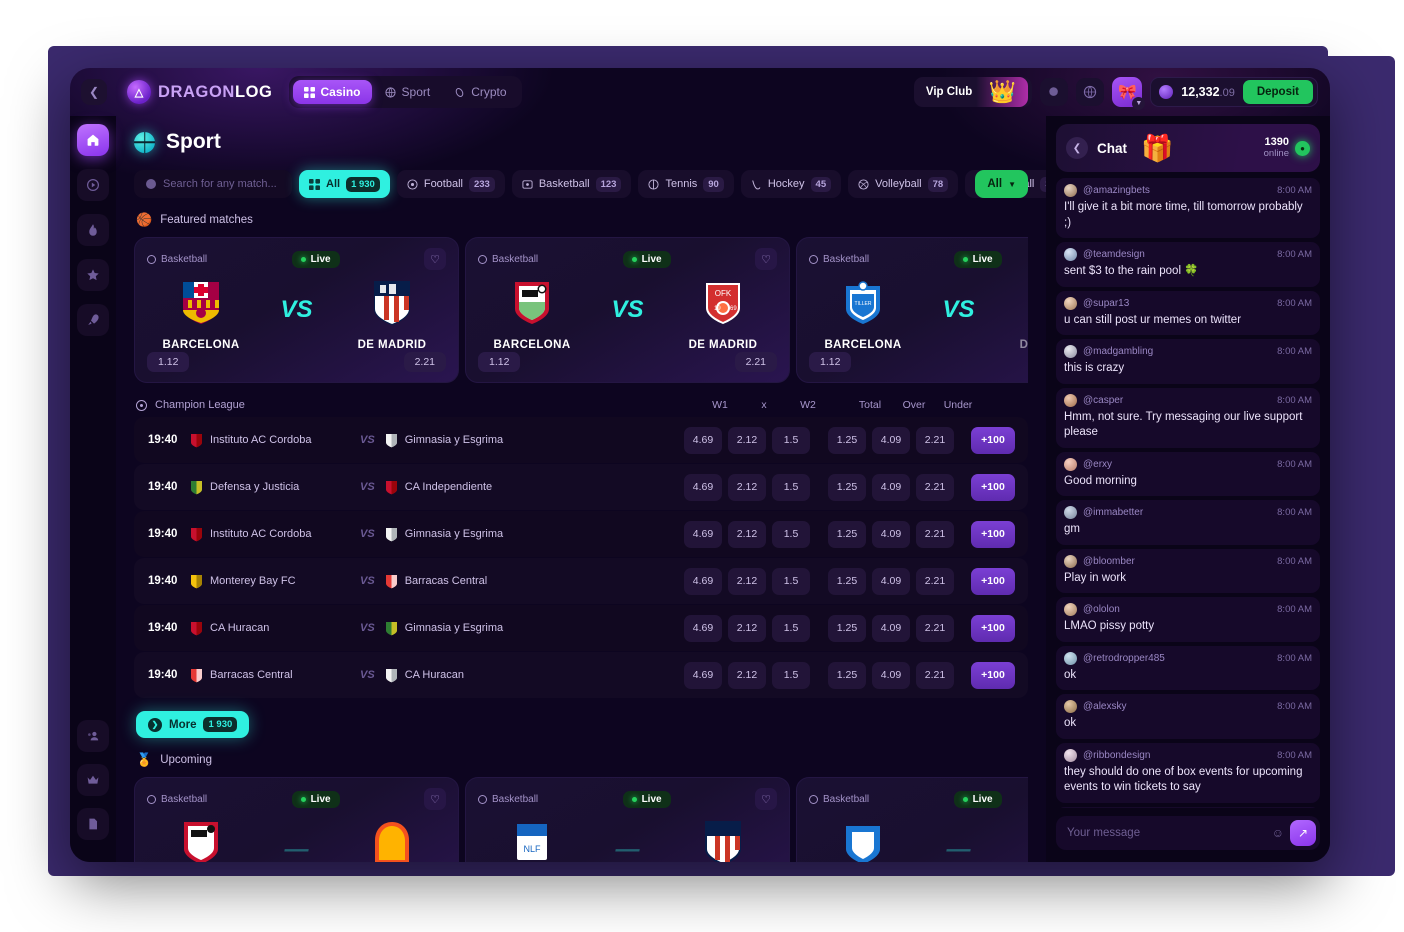  Describe the element at coordinates (791, 184) in the screenshot. I see `sport-chip-hockey: Hockey 45` at that location.